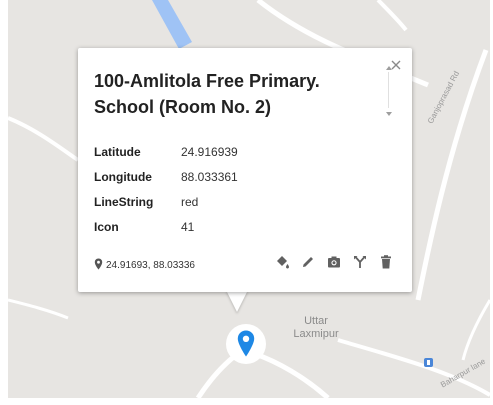 The width and height of the screenshot is (493, 405). Describe the element at coordinates (396, 65) in the screenshot. I see `close-icon` at that location.